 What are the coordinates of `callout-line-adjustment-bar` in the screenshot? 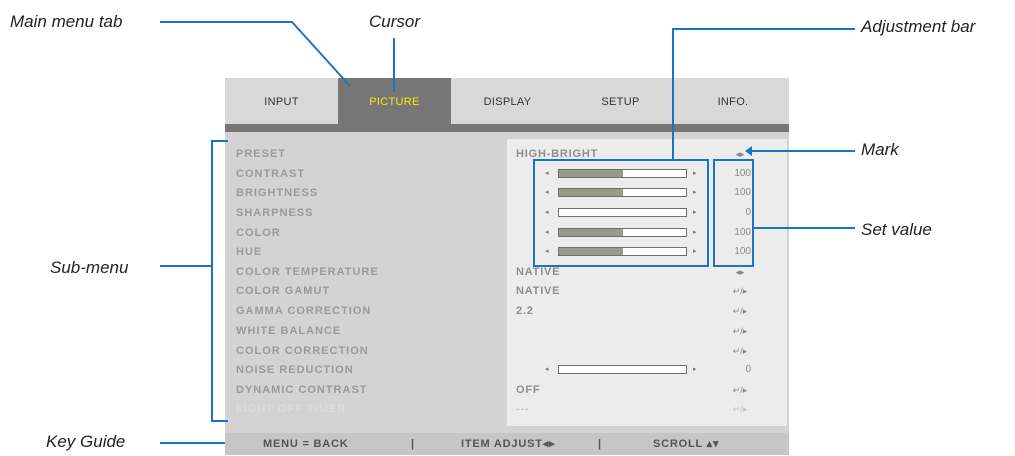 It's located at (763, 94).